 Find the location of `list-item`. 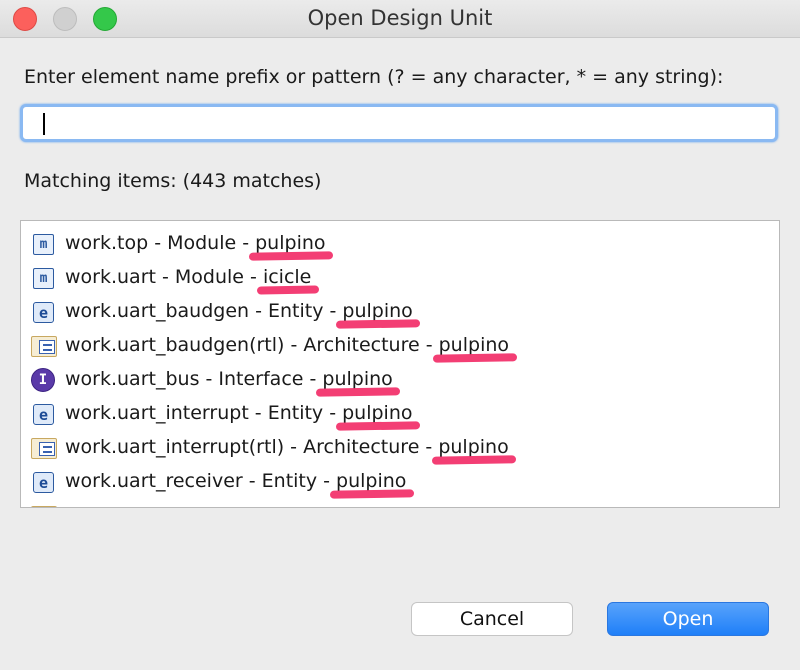

list-item is located at coordinates (400, 503).